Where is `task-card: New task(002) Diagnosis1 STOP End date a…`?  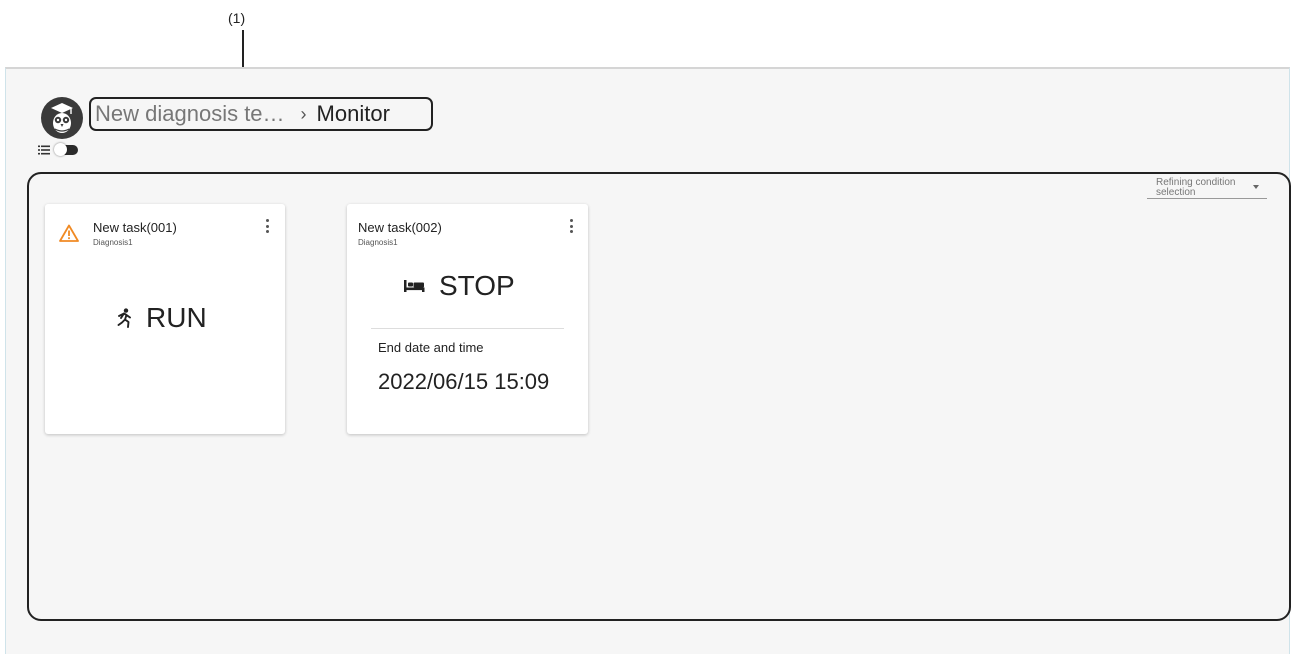 task-card: New task(002) Diagnosis1 STOP End date a… is located at coordinates (467, 319).